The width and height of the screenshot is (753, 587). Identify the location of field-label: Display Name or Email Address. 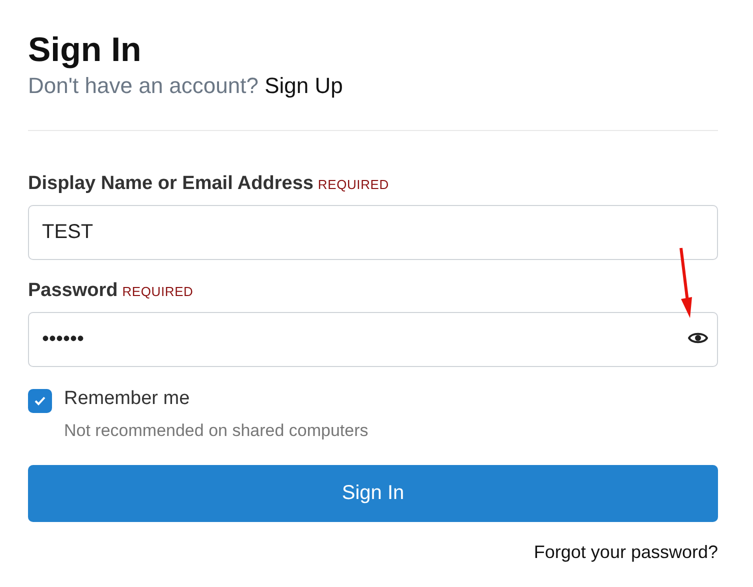
(171, 183).